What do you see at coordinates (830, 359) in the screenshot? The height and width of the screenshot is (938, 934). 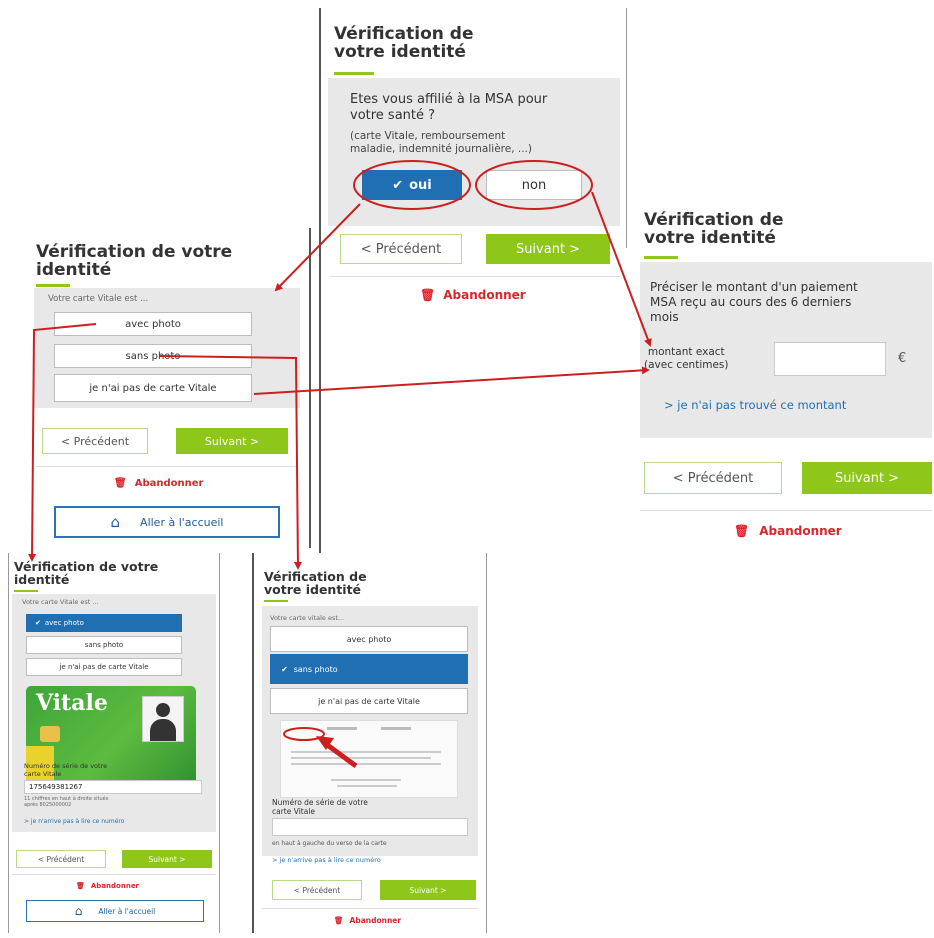 I see `amount-input` at bounding box center [830, 359].